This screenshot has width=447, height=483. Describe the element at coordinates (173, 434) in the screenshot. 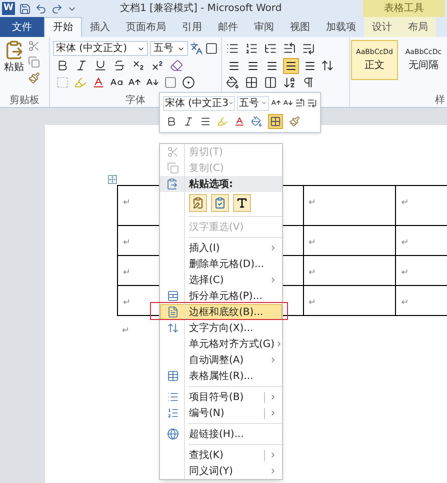

I see `globe-icon` at that location.